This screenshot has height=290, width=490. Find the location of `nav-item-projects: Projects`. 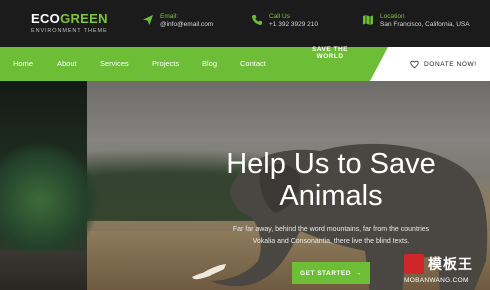

nav-item-projects: Projects is located at coordinates (165, 63).